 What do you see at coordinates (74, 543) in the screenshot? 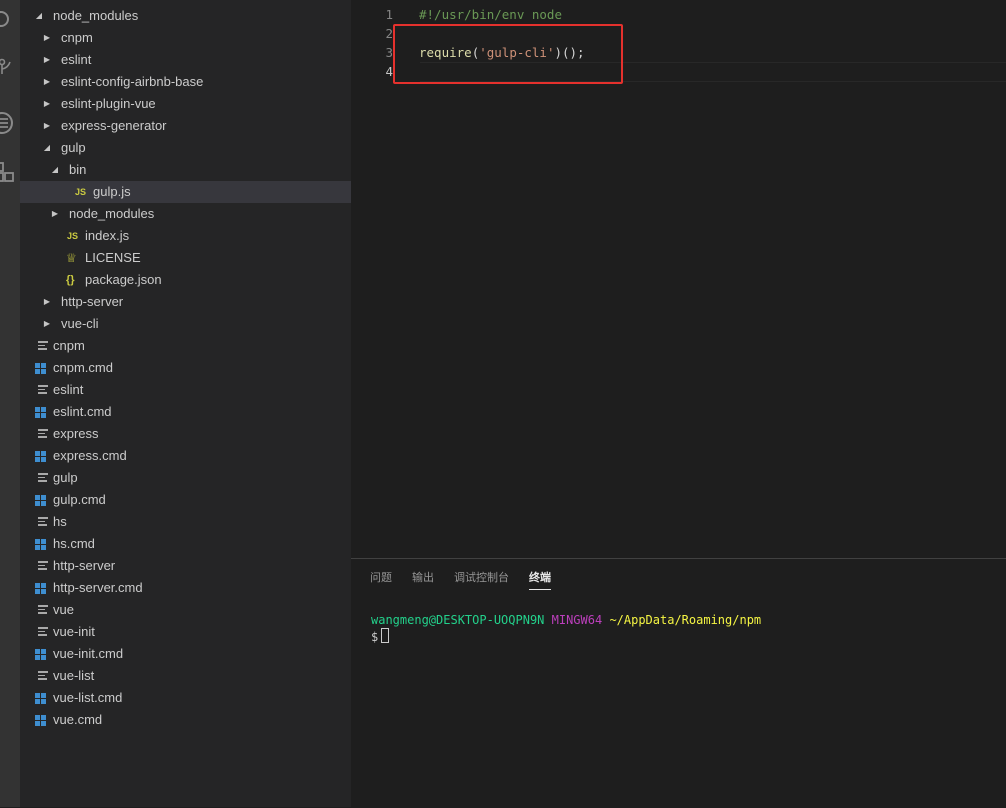
I see `tree-item-label: hs.cmd` at bounding box center [74, 543].